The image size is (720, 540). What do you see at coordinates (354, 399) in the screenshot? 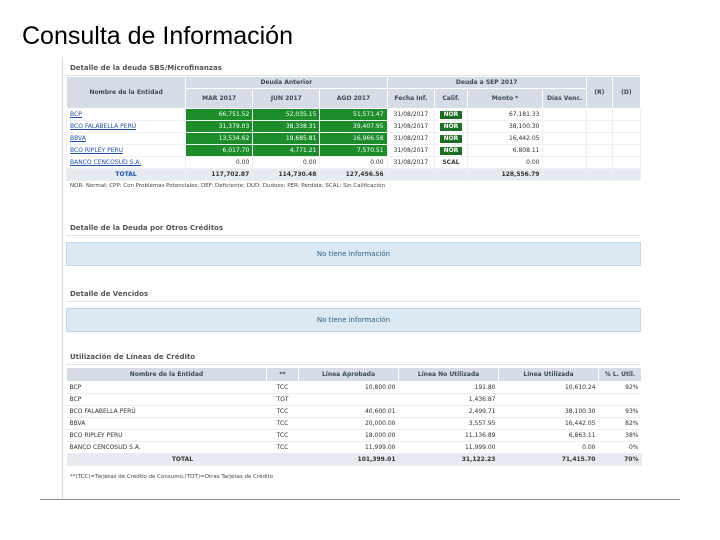
I see `table-row: BCP TOT 1,436.87` at bounding box center [354, 399].